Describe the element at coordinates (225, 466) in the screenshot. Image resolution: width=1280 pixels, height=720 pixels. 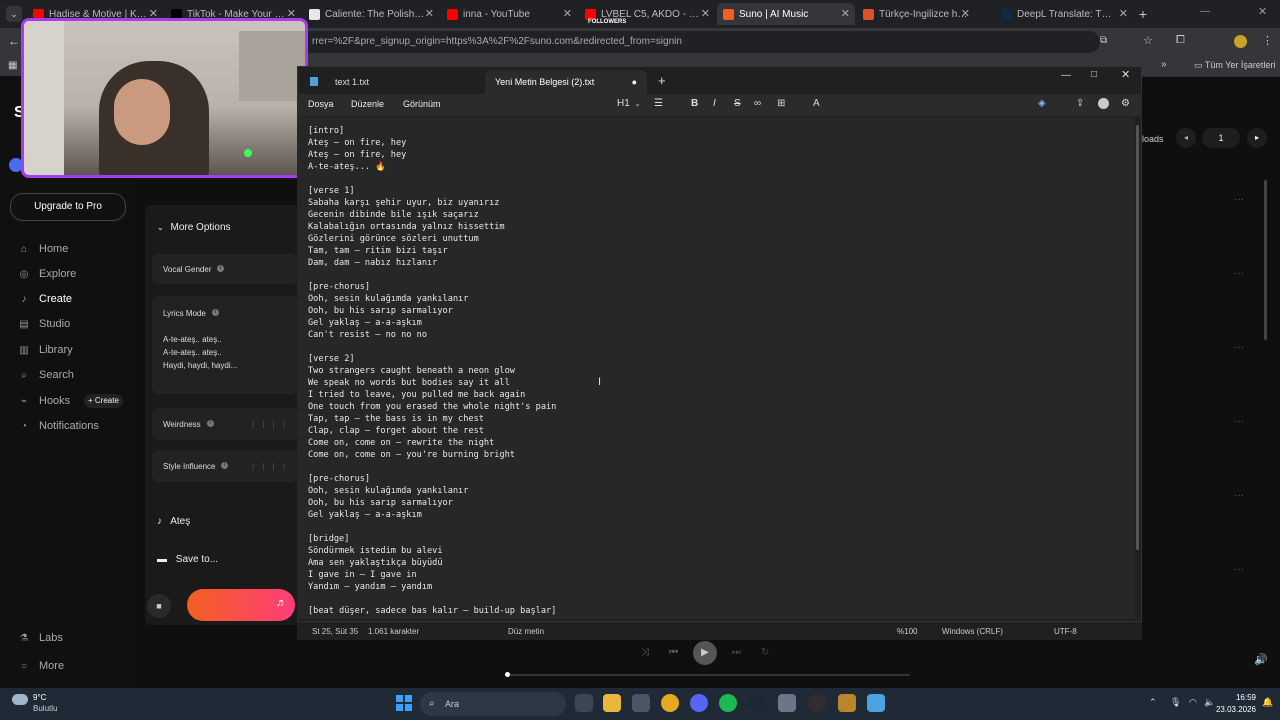
I see `style-influence-card: Style Influence i | | | |` at that location.